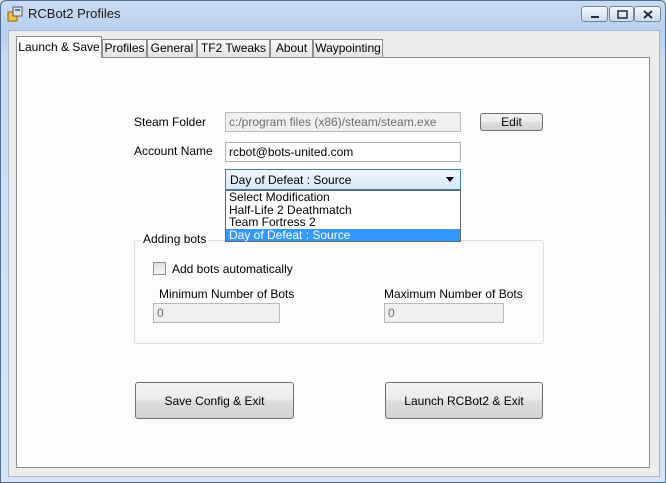  Describe the element at coordinates (343, 222) in the screenshot. I see `mod-option-tf2: Team Fortress 2` at that location.